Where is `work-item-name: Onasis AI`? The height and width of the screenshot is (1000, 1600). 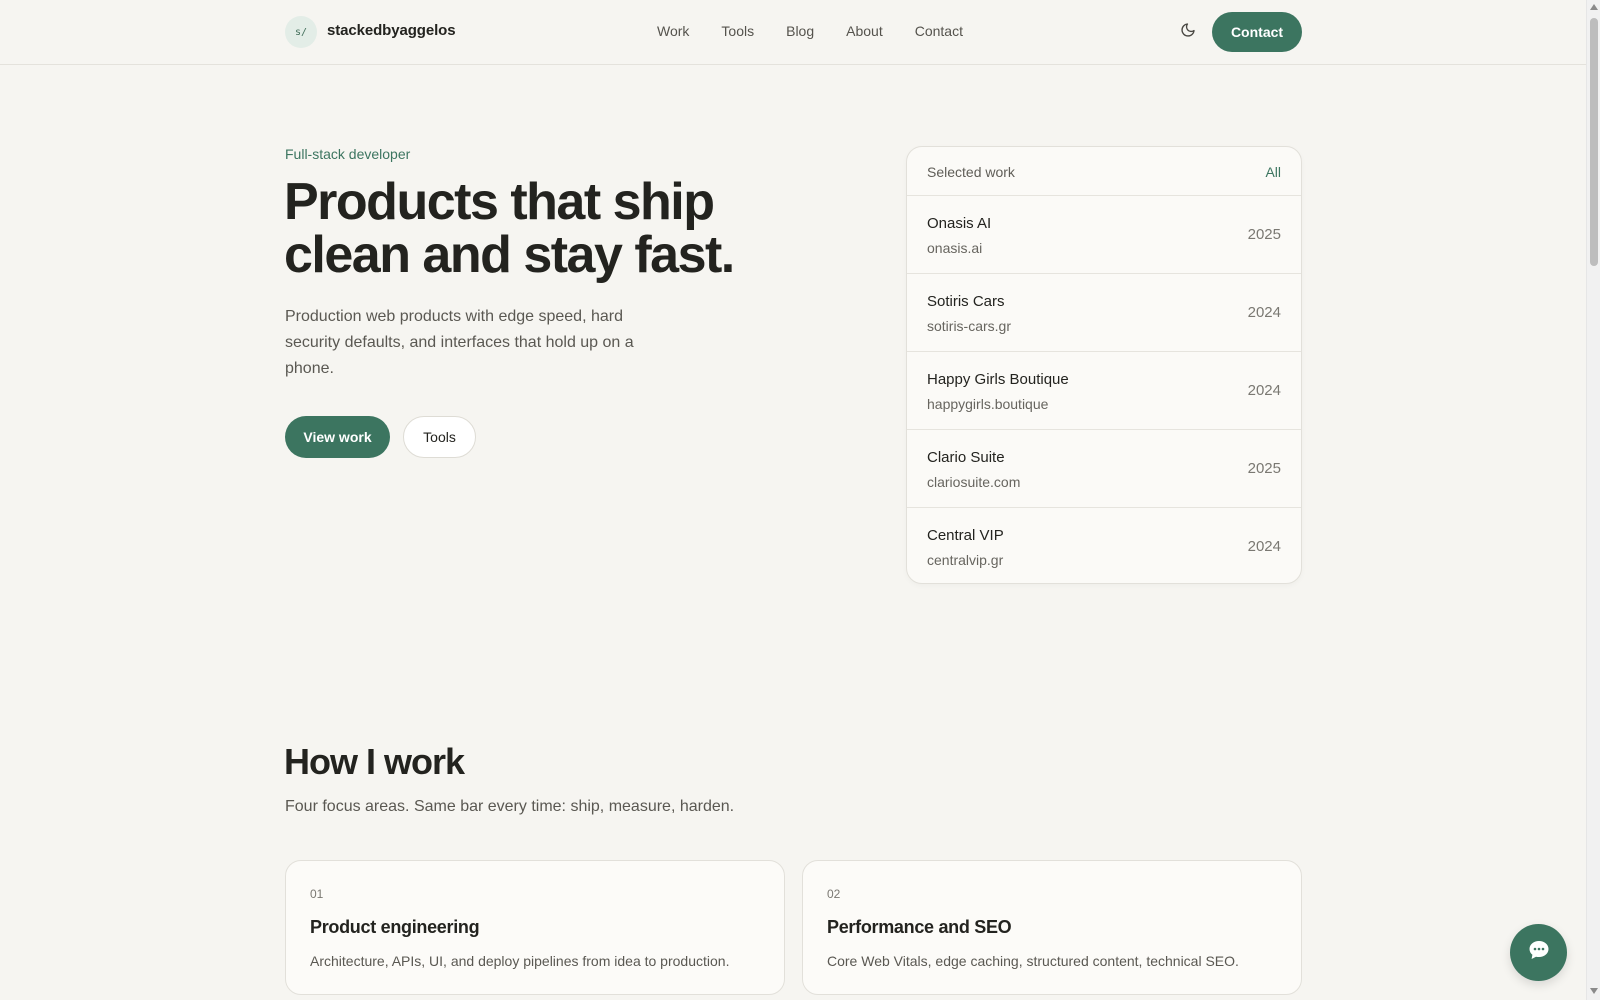 work-item-name: Onasis AI is located at coordinates (959, 223).